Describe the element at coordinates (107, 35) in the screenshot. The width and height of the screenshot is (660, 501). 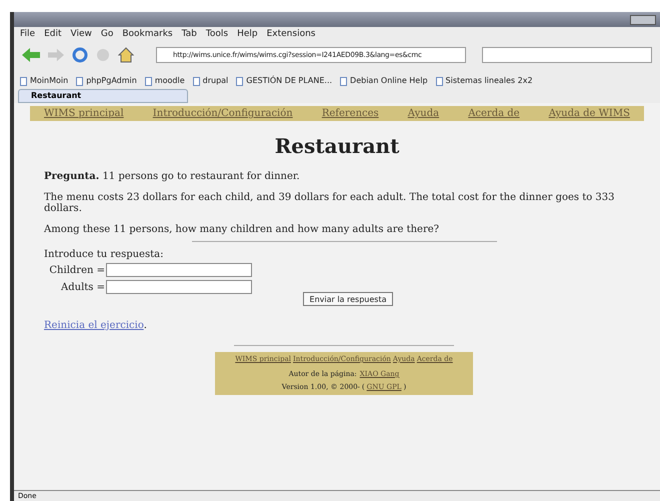
I see `menu-item: Go` at that location.